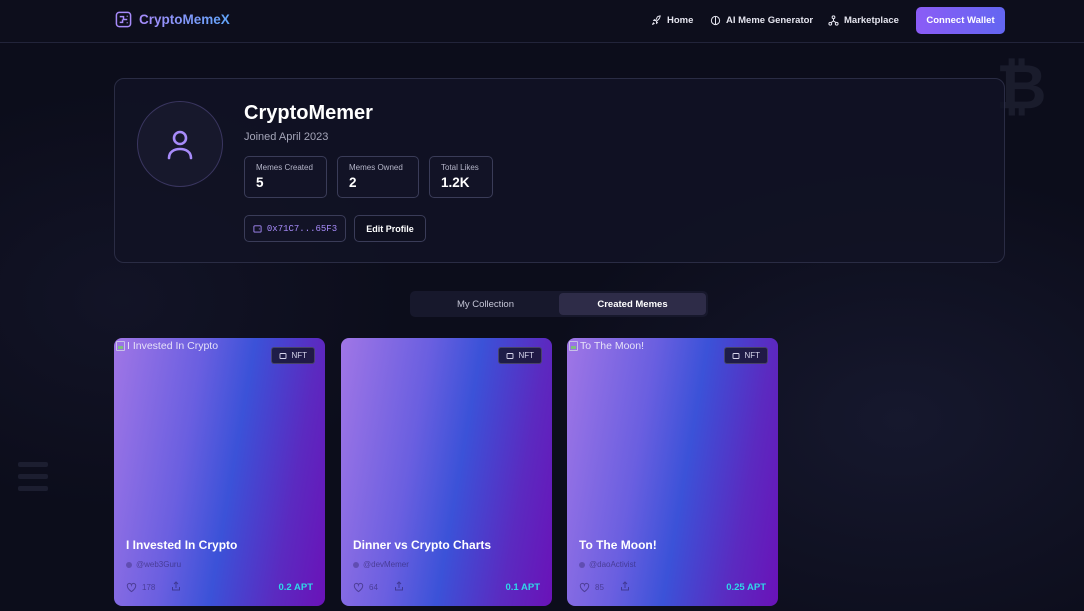 The image size is (1084, 611). Describe the element at coordinates (390, 228) in the screenshot. I see `edit-profile-button: Edit Profile` at that location.